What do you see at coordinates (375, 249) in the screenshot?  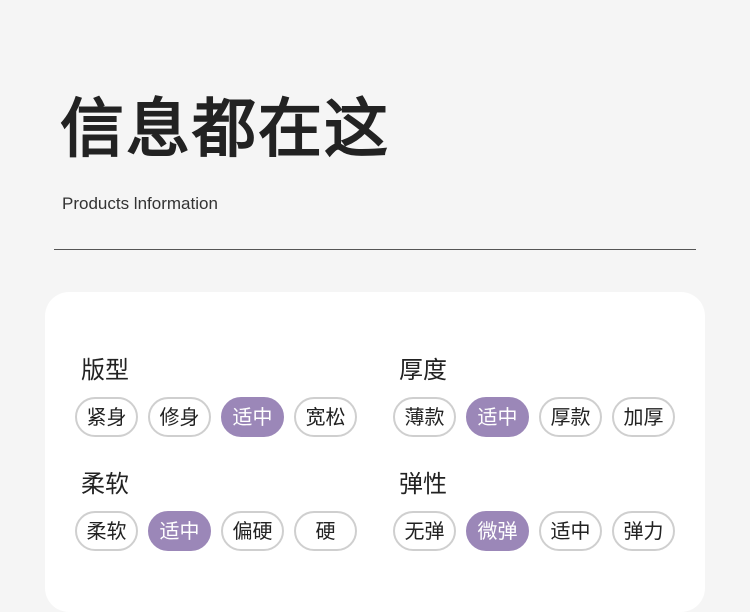 I see `header-divider` at bounding box center [375, 249].